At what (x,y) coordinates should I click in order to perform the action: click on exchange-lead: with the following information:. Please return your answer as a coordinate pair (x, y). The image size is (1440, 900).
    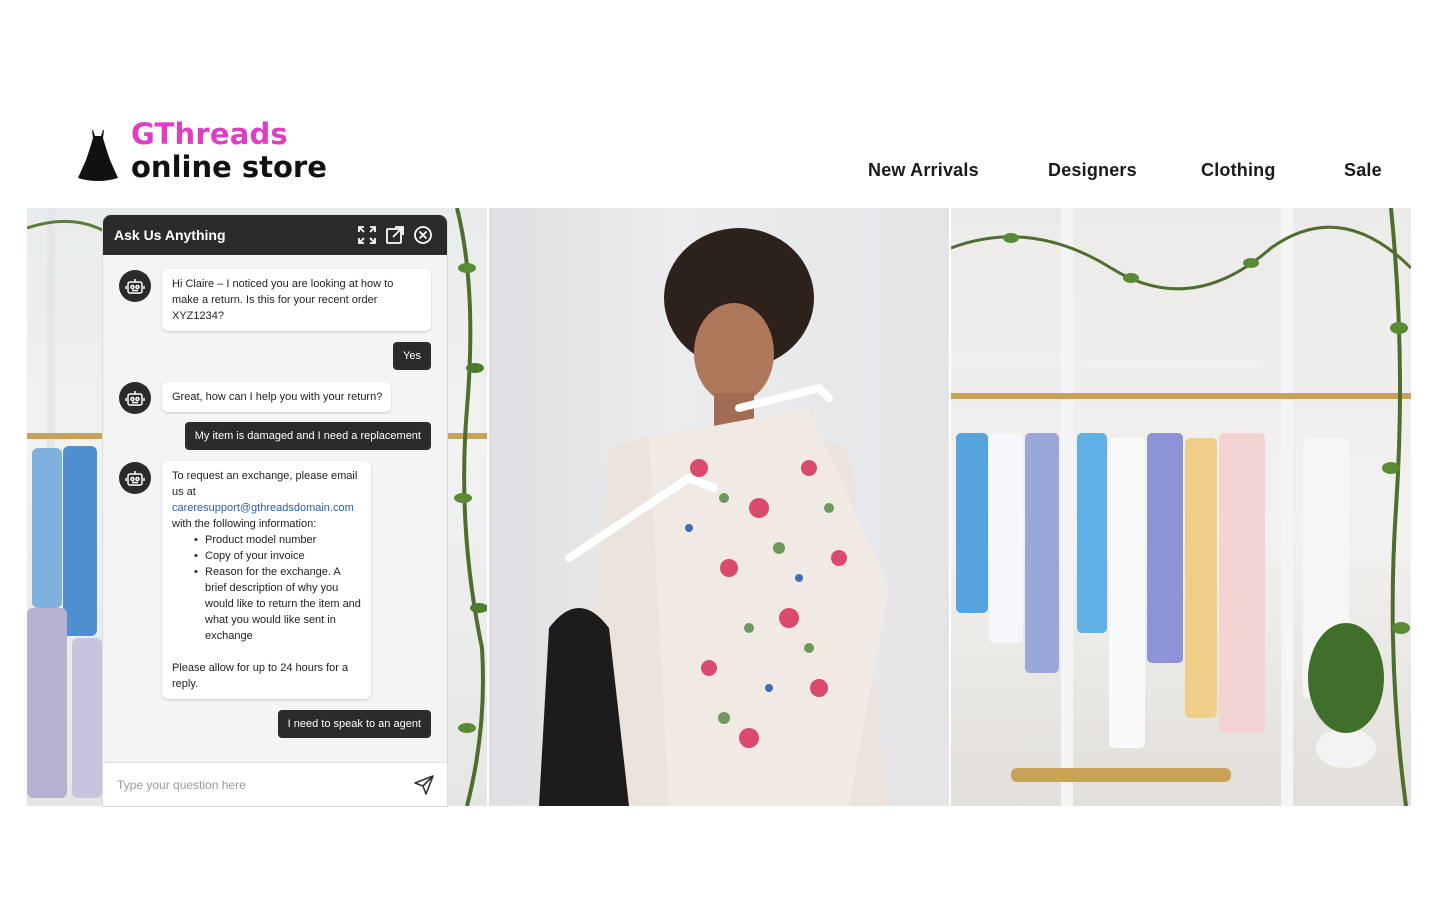
    Looking at the image, I should click on (244, 524).